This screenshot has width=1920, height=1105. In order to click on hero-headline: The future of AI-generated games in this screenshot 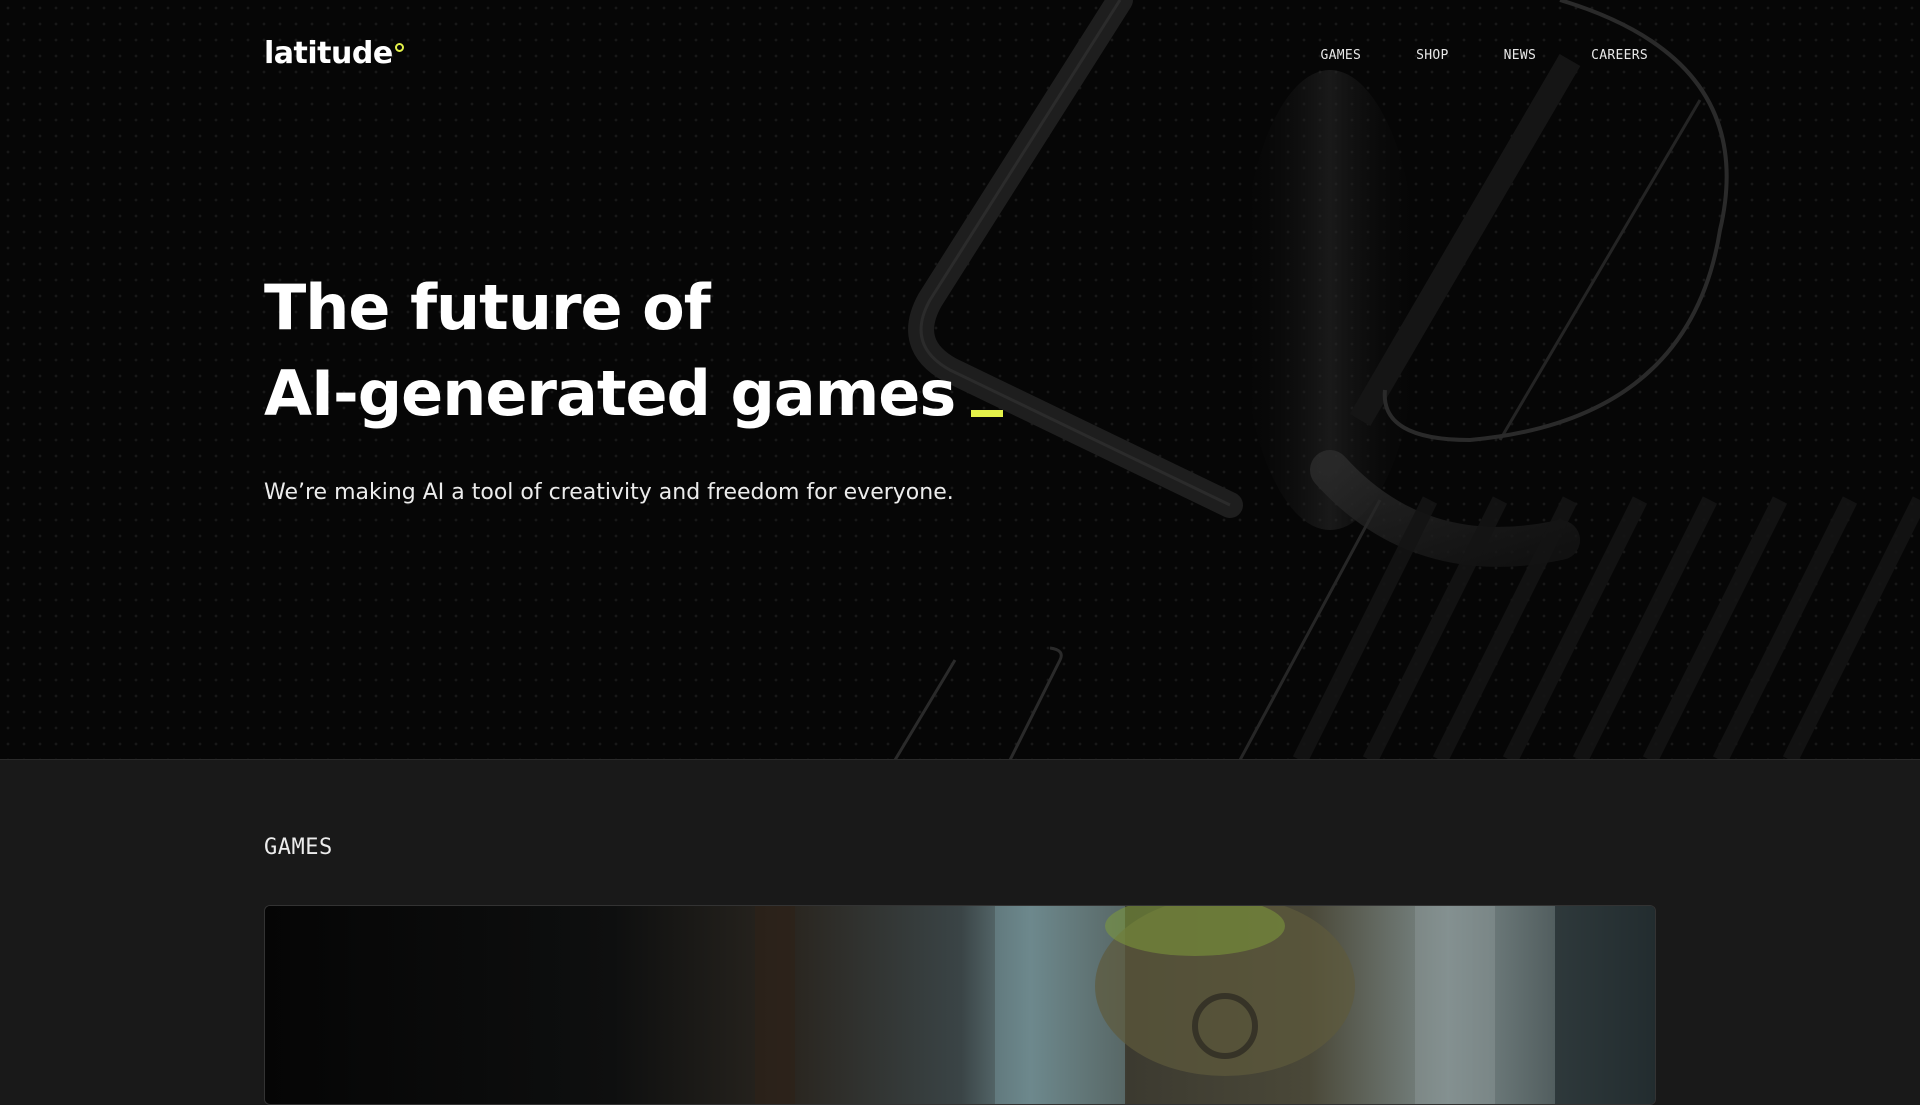, I will do `click(634, 351)`.